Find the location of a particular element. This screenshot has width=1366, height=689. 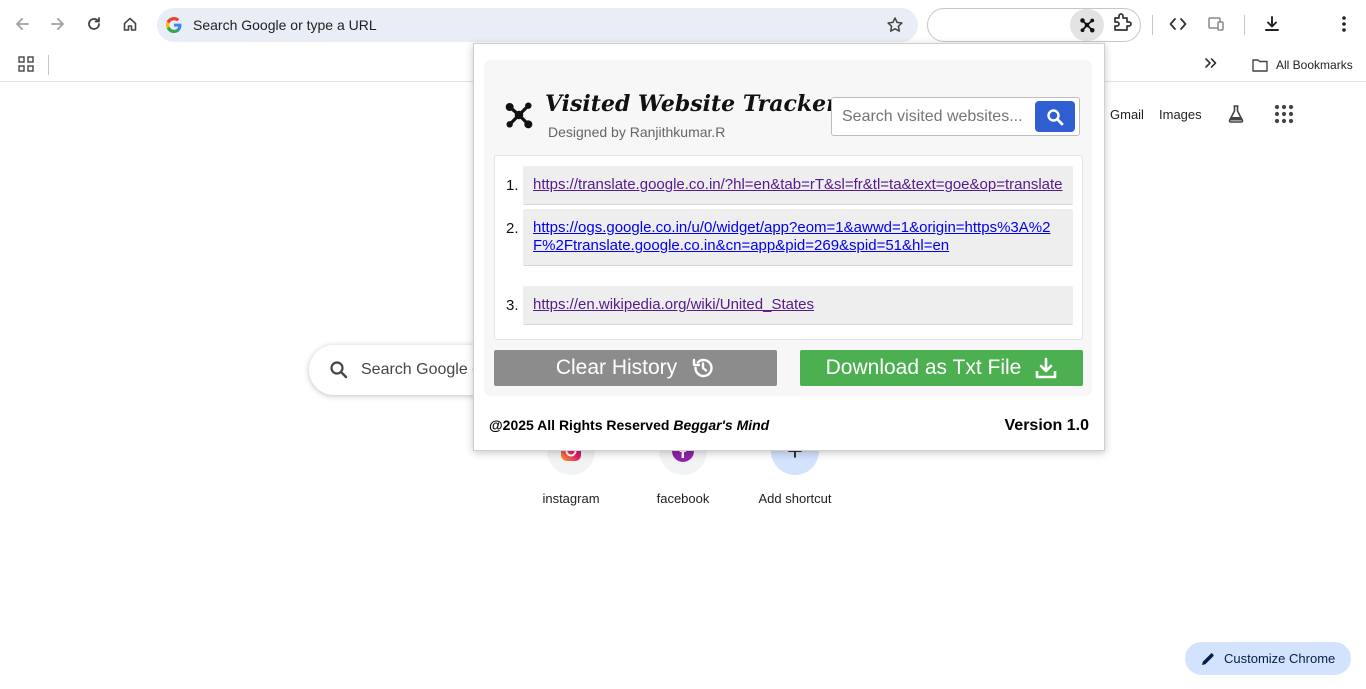

tracker-logo-icon is located at coordinates (519, 115).